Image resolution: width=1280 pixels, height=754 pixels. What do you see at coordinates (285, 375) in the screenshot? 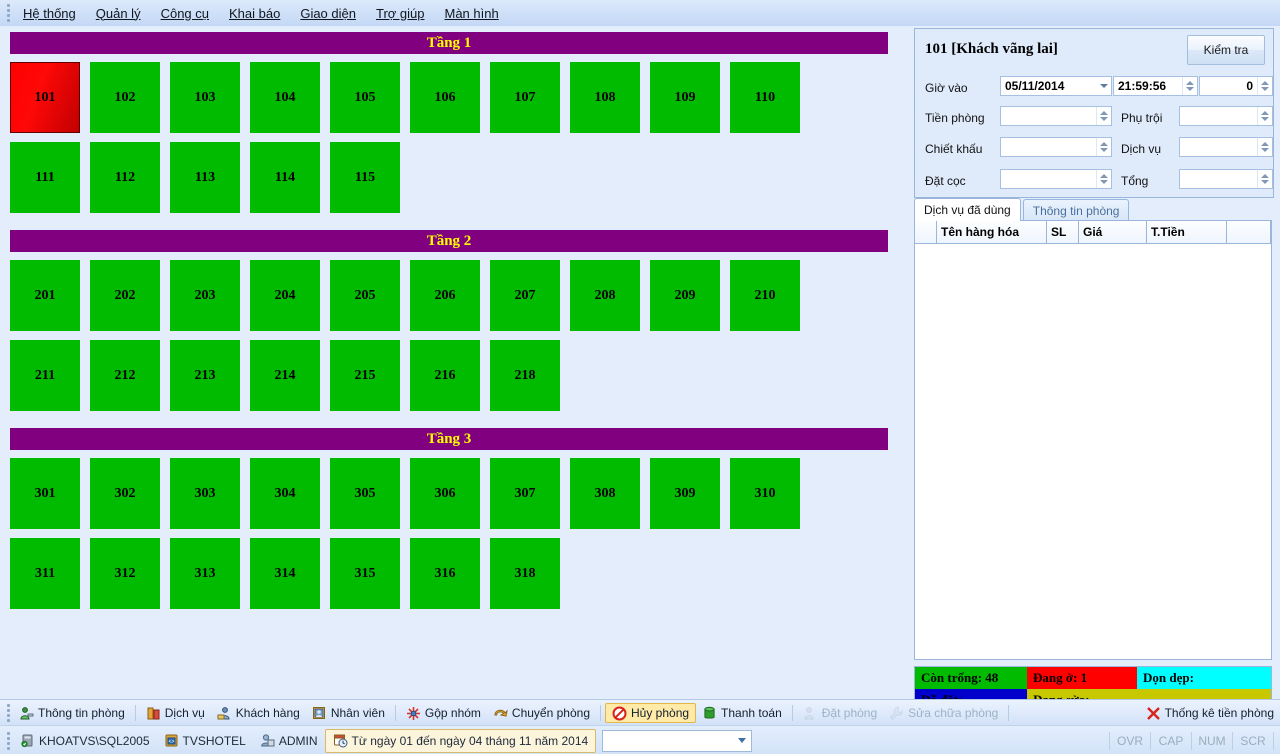
I see `room-cell-214: 214` at bounding box center [285, 375].